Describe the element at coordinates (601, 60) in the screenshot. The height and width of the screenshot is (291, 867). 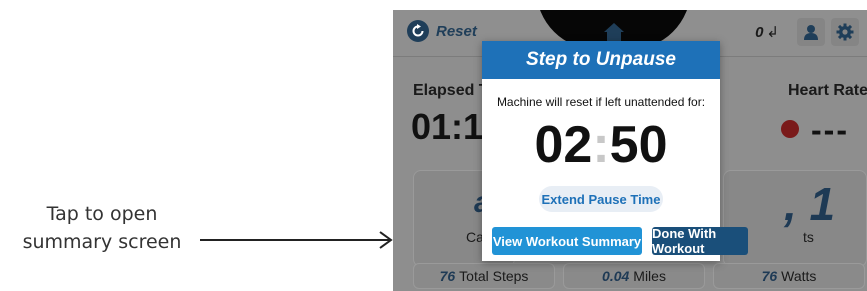
I see `modal-title: Step to Unpause` at that location.